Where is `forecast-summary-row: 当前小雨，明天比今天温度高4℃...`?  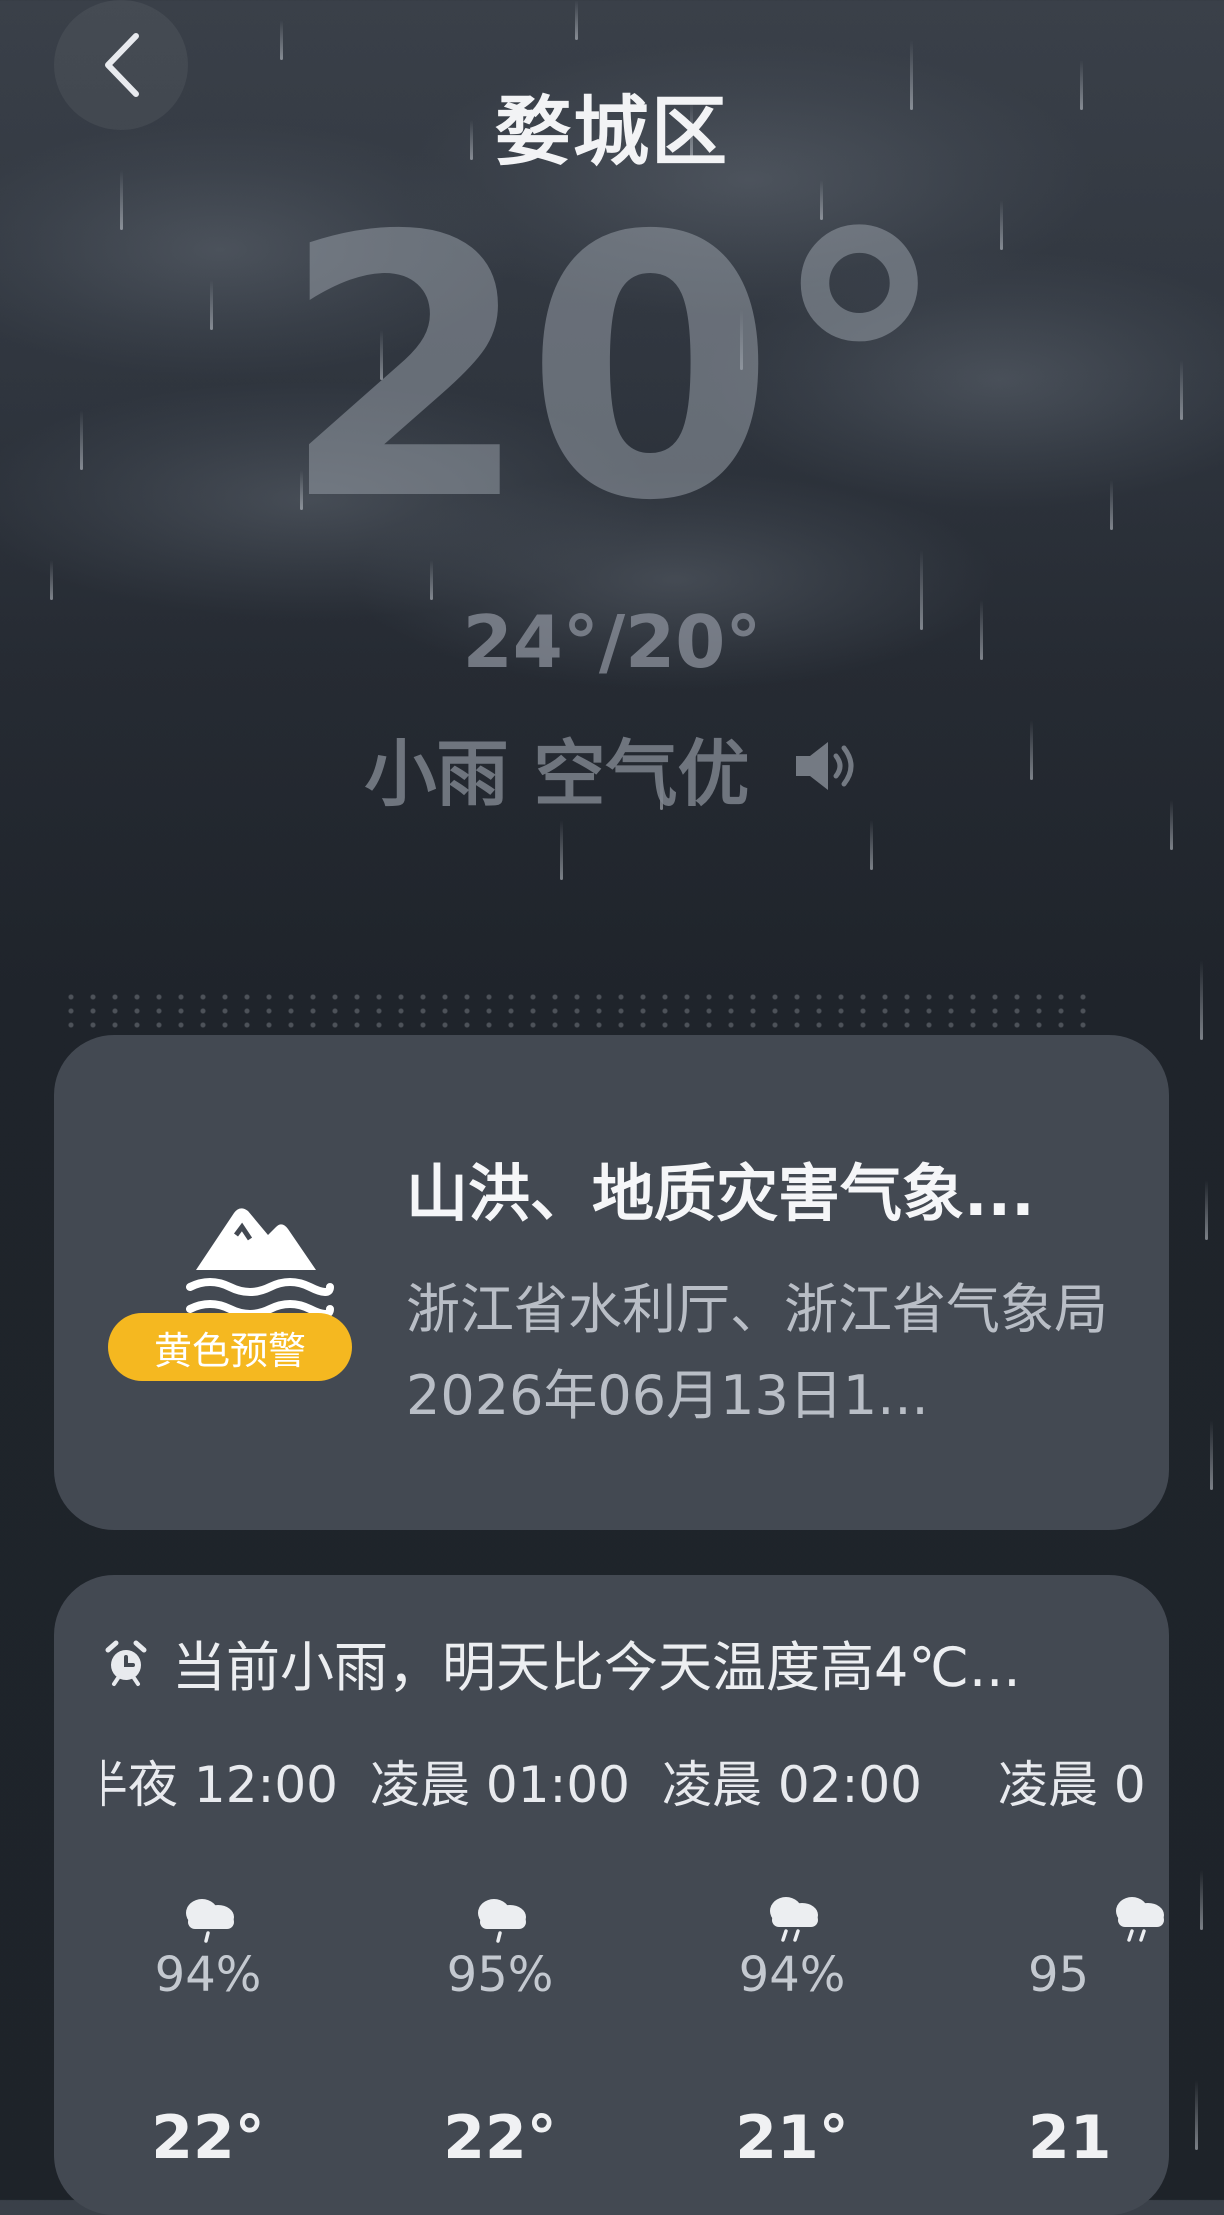 forecast-summary-row: 当前小雨，明天比今天温度高4℃... is located at coordinates (607, 1662).